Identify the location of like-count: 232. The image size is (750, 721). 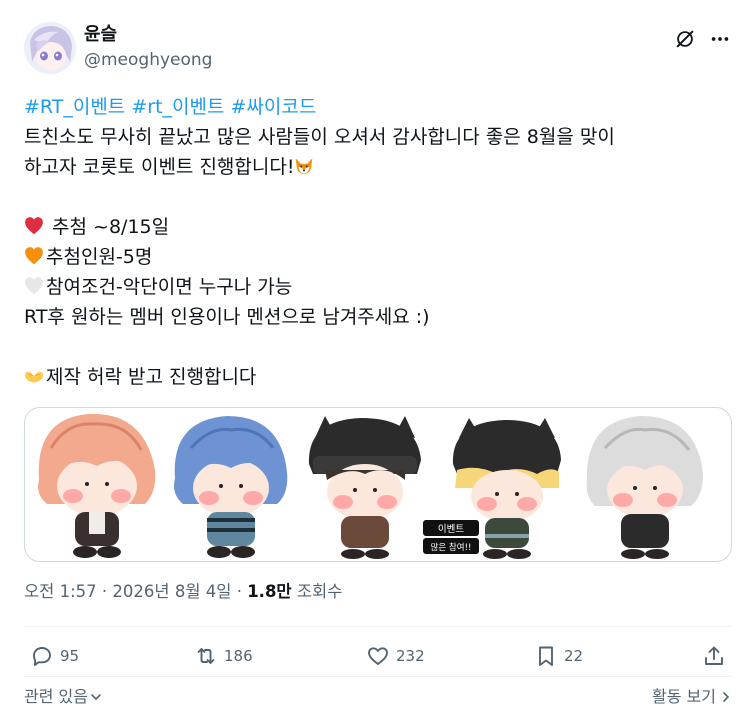
(410, 656).